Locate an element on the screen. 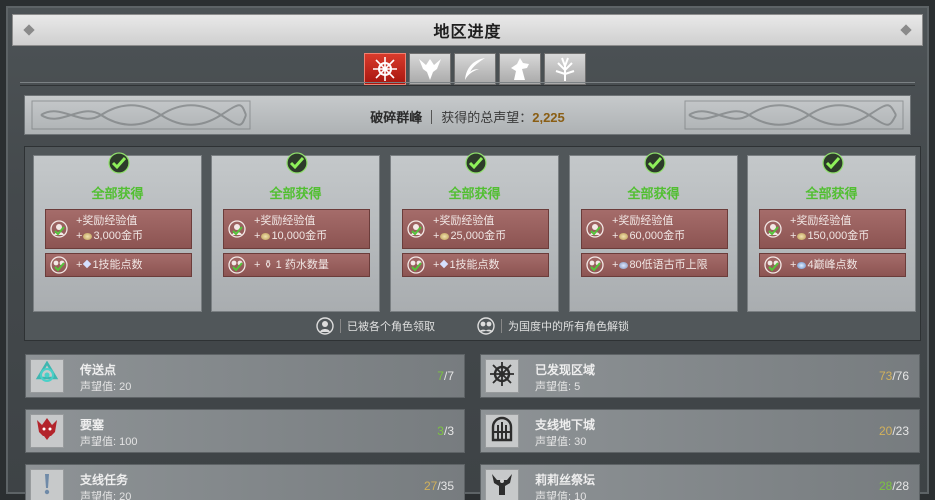 This screenshot has width=935, height=500. progress-current: 73 is located at coordinates (885, 376).